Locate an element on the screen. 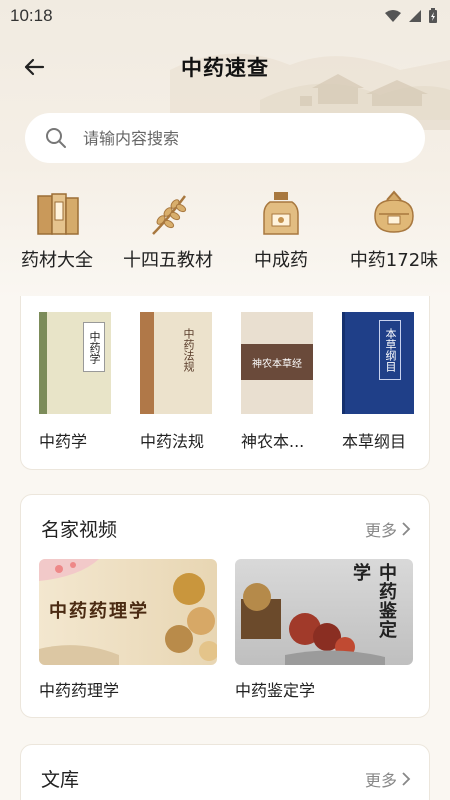  video-item: 中药鉴定学 中药鉴定学 is located at coordinates (324, 630).